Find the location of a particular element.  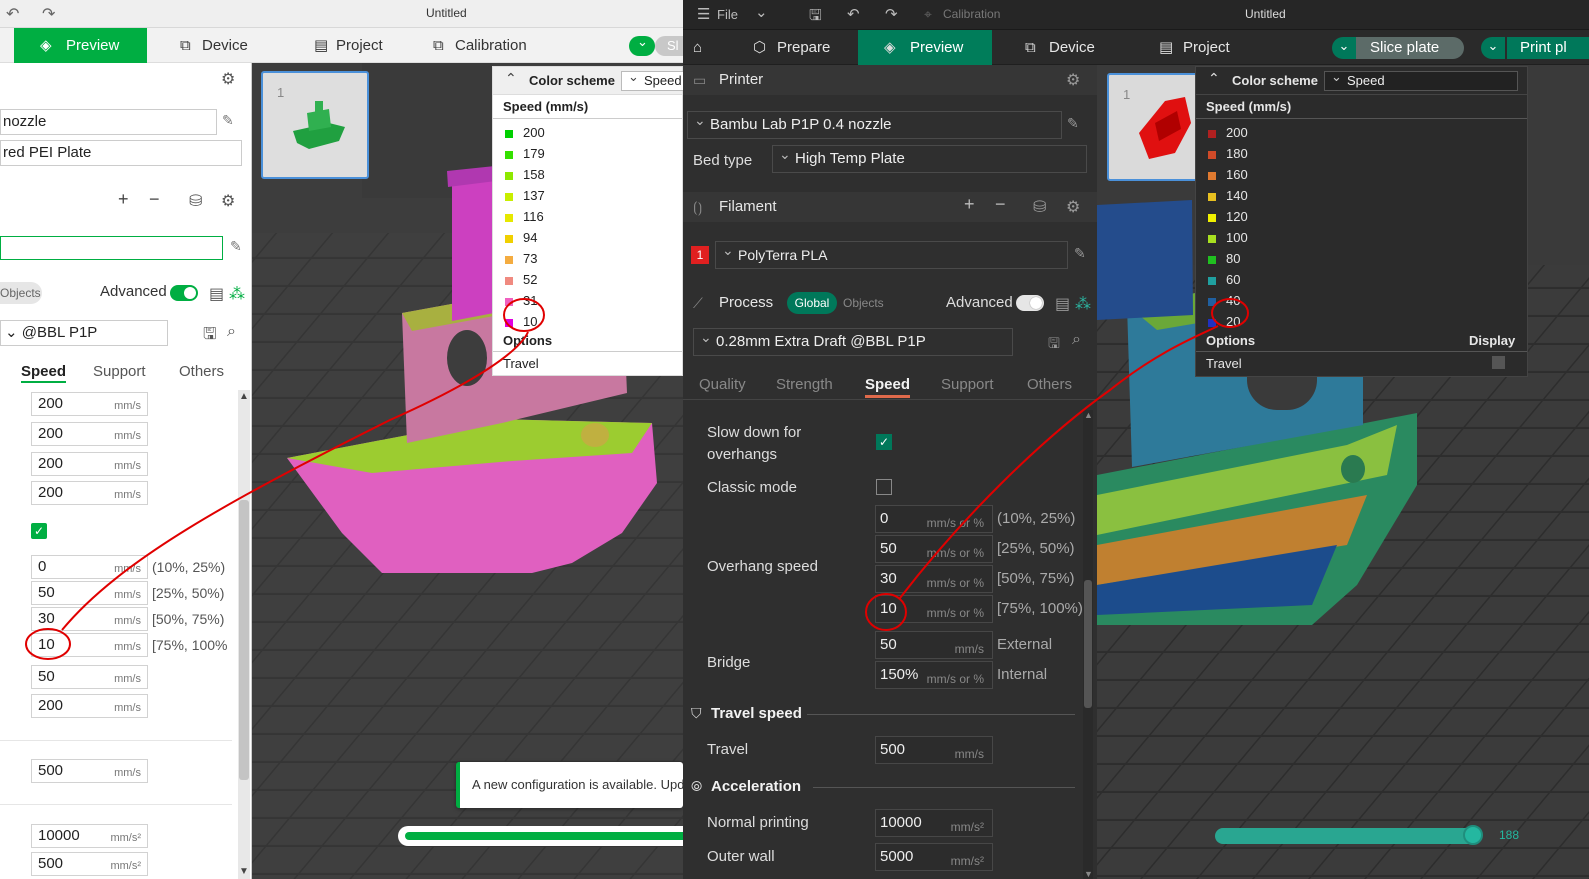

scroll-up-icon: ▲ is located at coordinates (1088, 415).